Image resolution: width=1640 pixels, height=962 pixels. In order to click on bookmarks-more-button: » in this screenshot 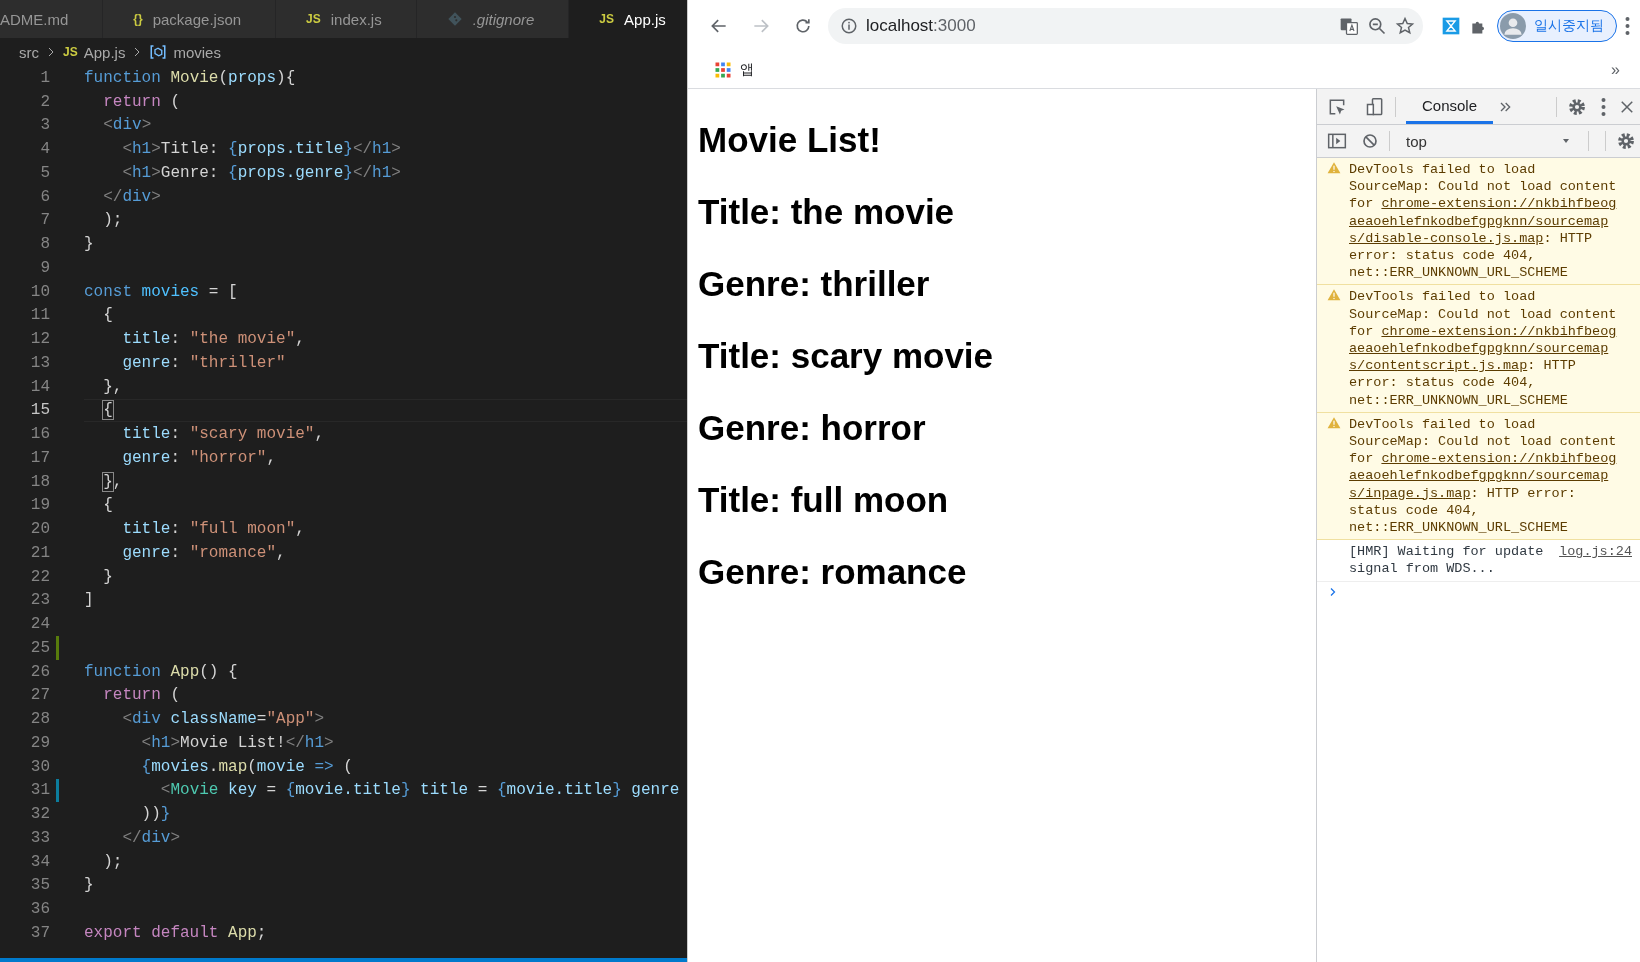, I will do `click(1615, 70)`.